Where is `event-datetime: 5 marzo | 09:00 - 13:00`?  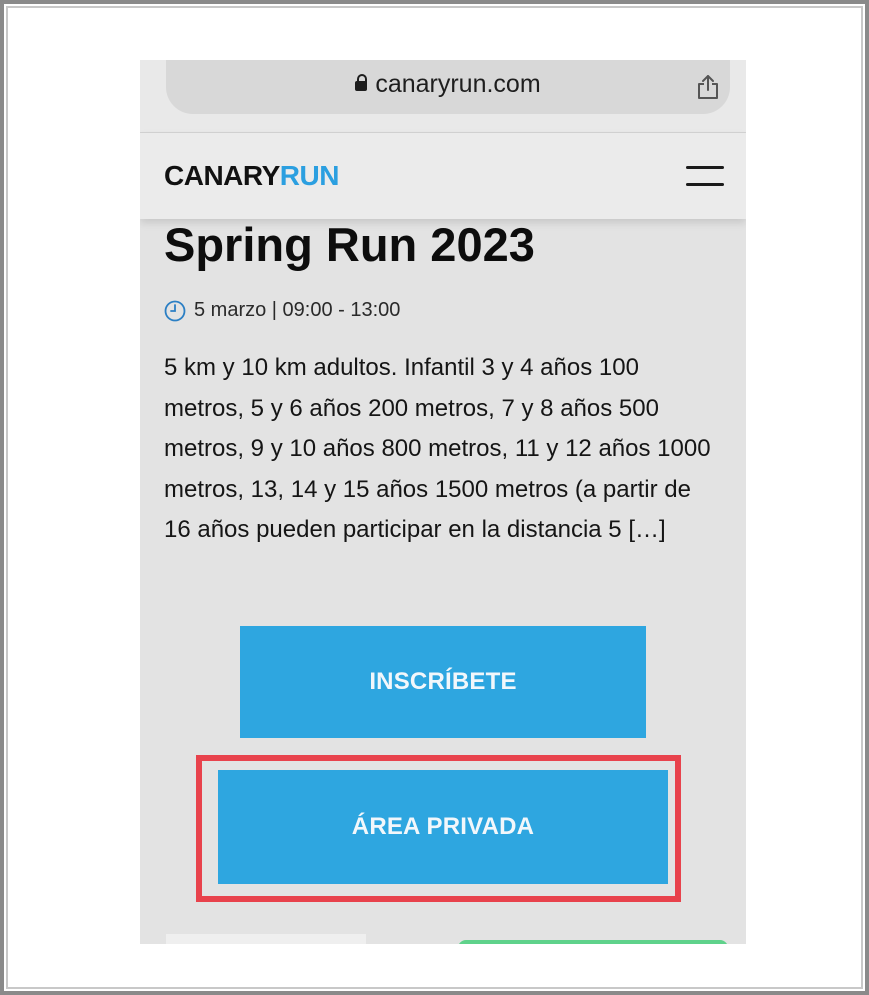
event-datetime: 5 marzo | 09:00 - 13:00 is located at coordinates (297, 310).